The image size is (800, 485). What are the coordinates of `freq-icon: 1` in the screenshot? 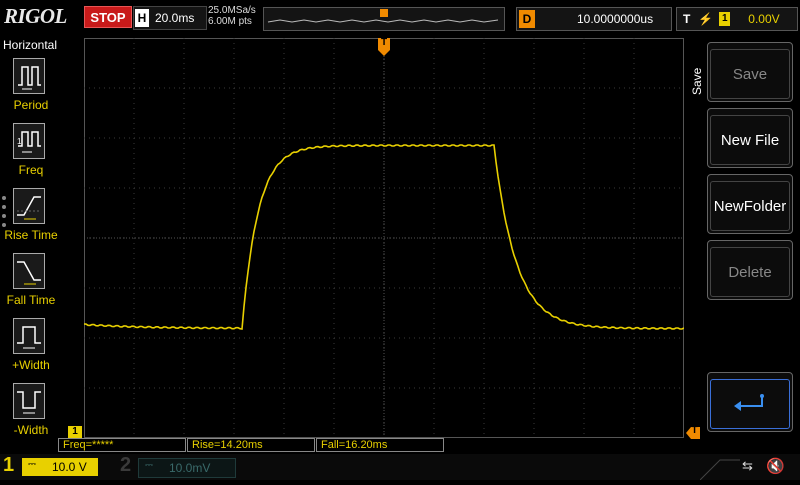 It's located at (29, 141).